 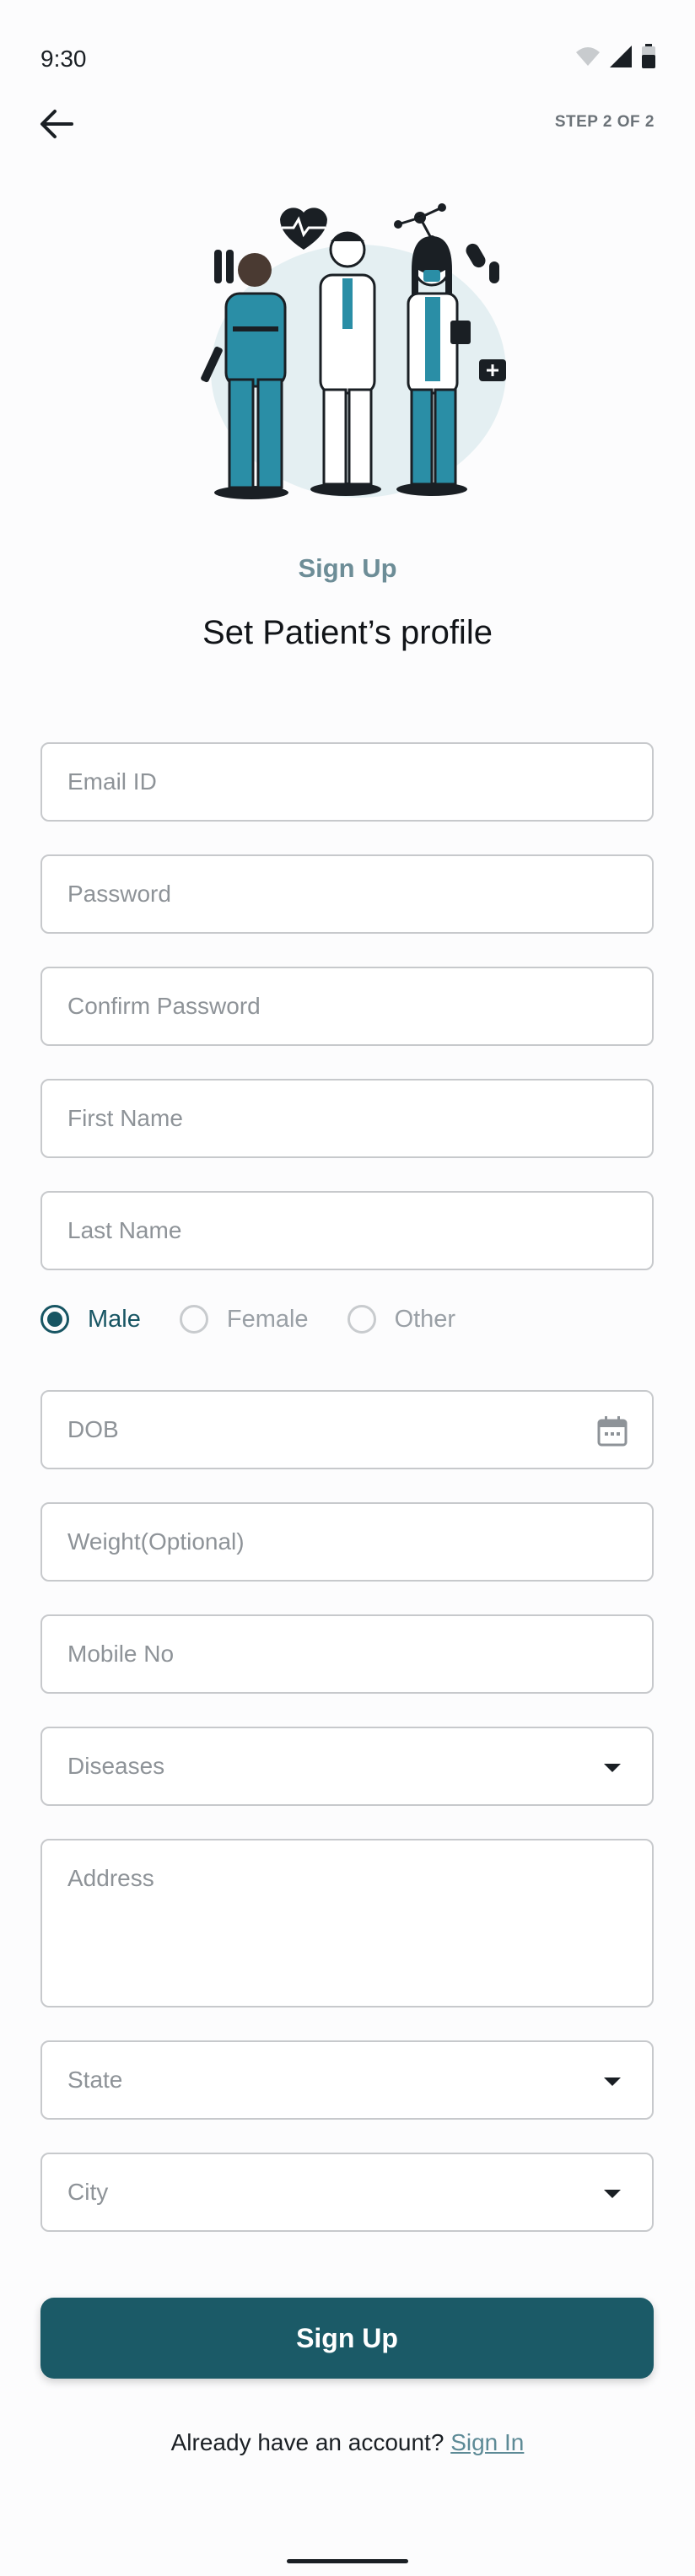 What do you see at coordinates (588, 56) in the screenshot?
I see `wifi-icon` at bounding box center [588, 56].